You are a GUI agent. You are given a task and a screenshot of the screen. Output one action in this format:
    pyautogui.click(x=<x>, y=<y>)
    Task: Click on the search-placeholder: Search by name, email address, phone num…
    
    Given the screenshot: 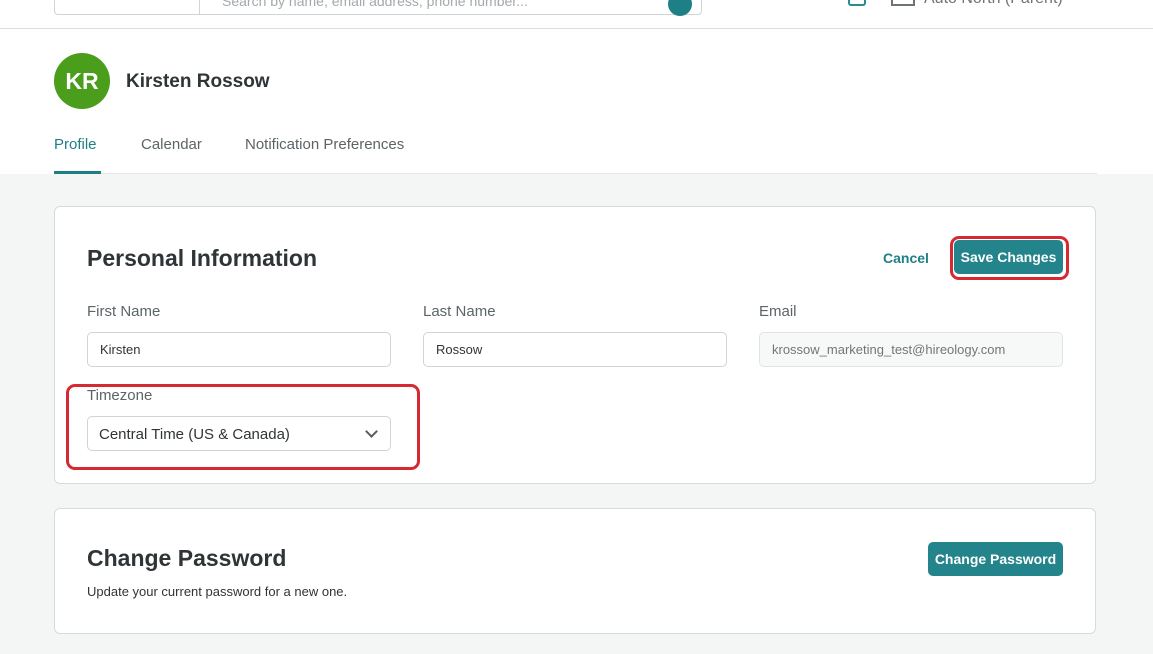 What is the action you would take?
    pyautogui.click(x=375, y=4)
    